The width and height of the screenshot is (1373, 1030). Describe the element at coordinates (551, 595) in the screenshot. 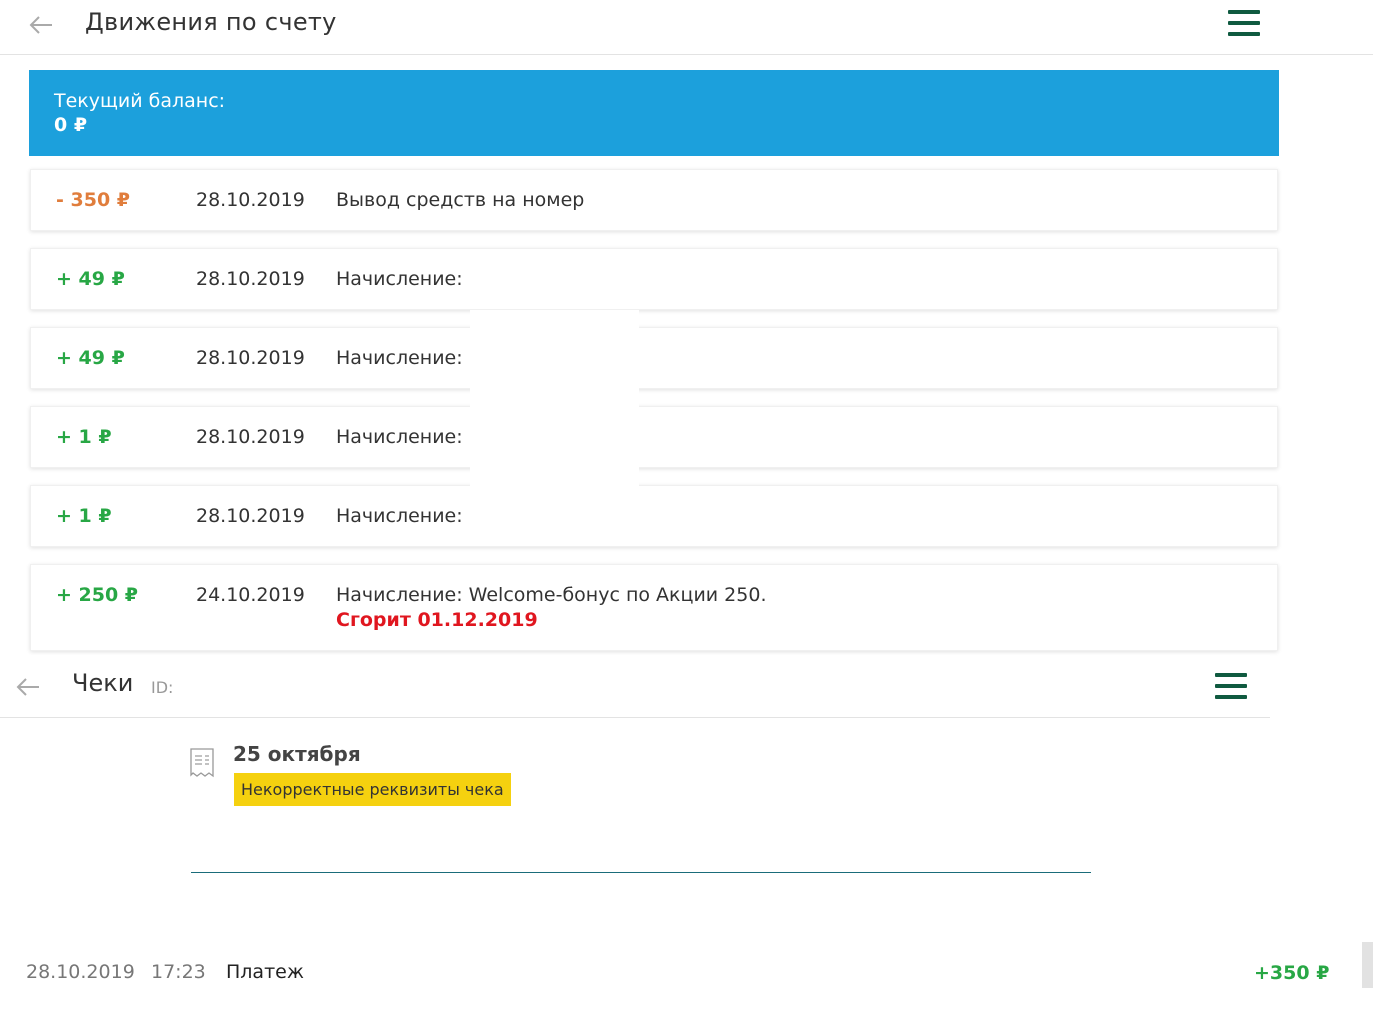

I see `transaction-description: Начисление: Welcome-бонус по Акции 250.` at that location.